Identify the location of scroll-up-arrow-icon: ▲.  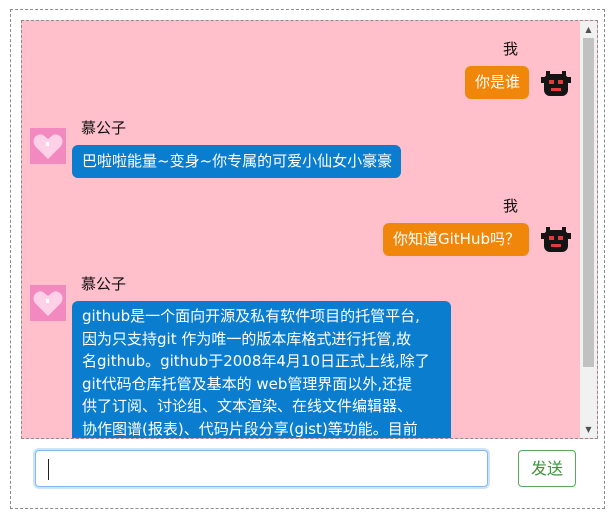
(588, 29).